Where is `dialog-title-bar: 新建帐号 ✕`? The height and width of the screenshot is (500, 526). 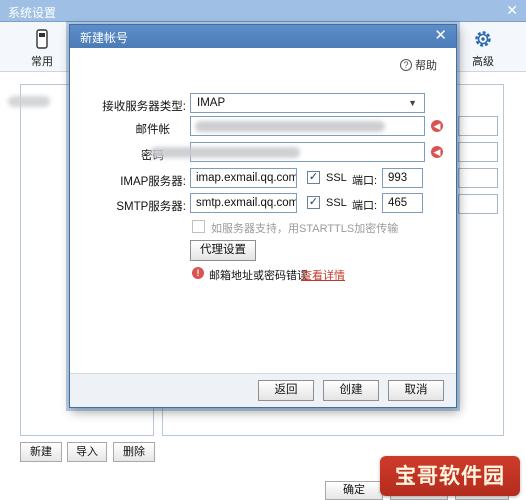
dialog-title-bar: 新建帐号 ✕ is located at coordinates (263, 36).